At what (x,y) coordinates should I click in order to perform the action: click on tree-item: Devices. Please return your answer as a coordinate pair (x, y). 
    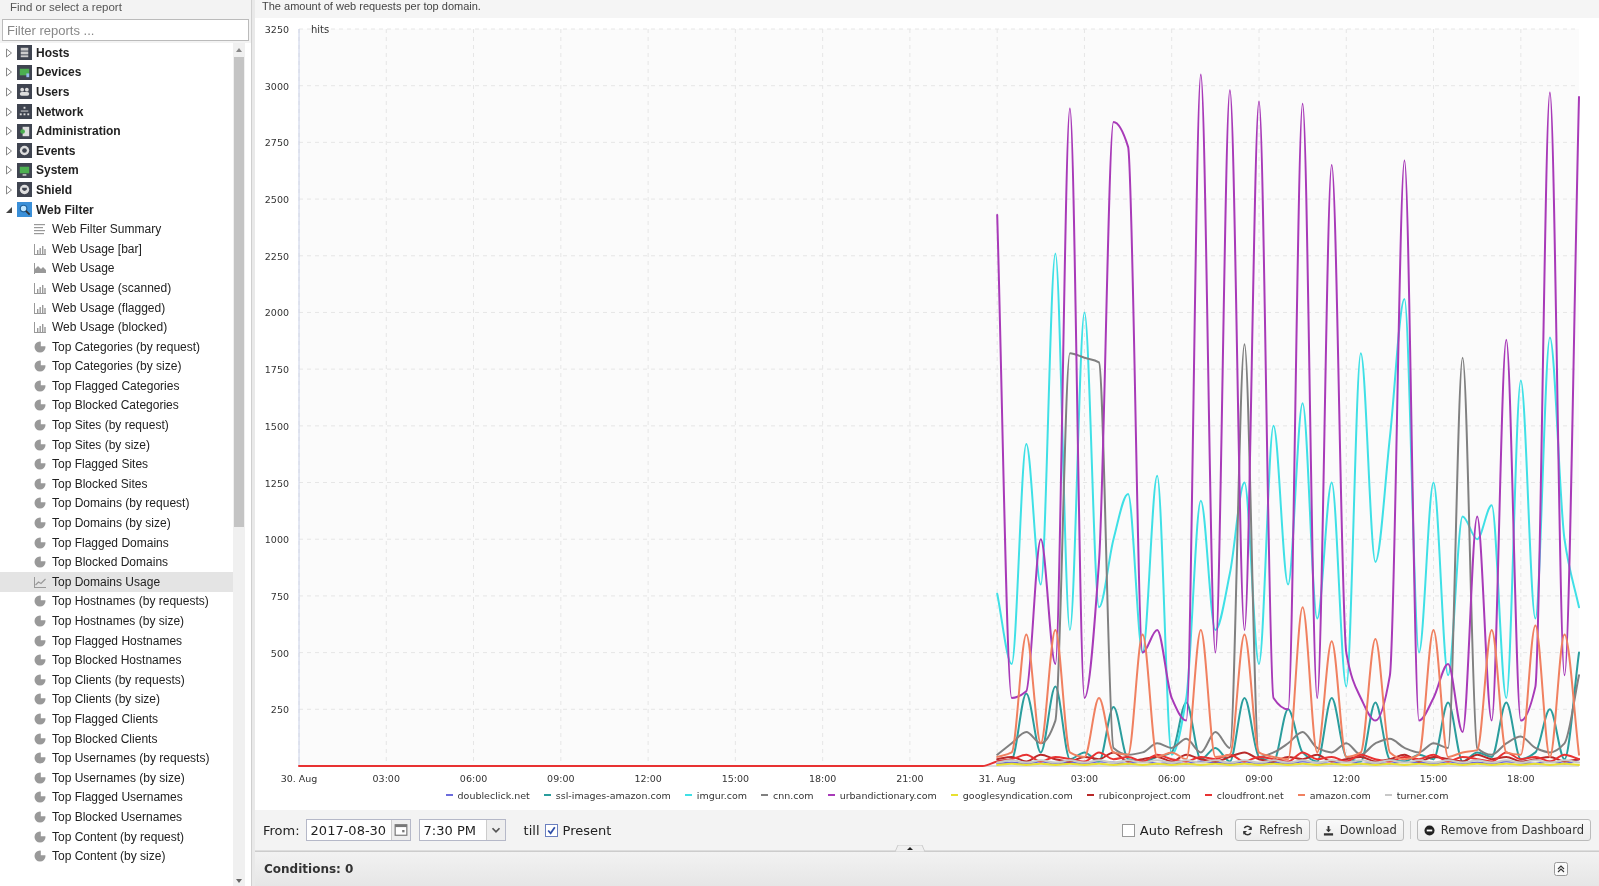
    Looking at the image, I should click on (116, 72).